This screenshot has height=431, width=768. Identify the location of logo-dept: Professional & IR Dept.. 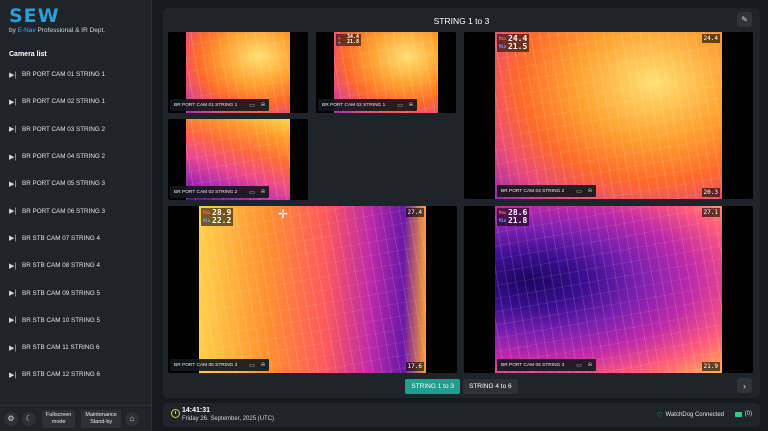
(70, 30).